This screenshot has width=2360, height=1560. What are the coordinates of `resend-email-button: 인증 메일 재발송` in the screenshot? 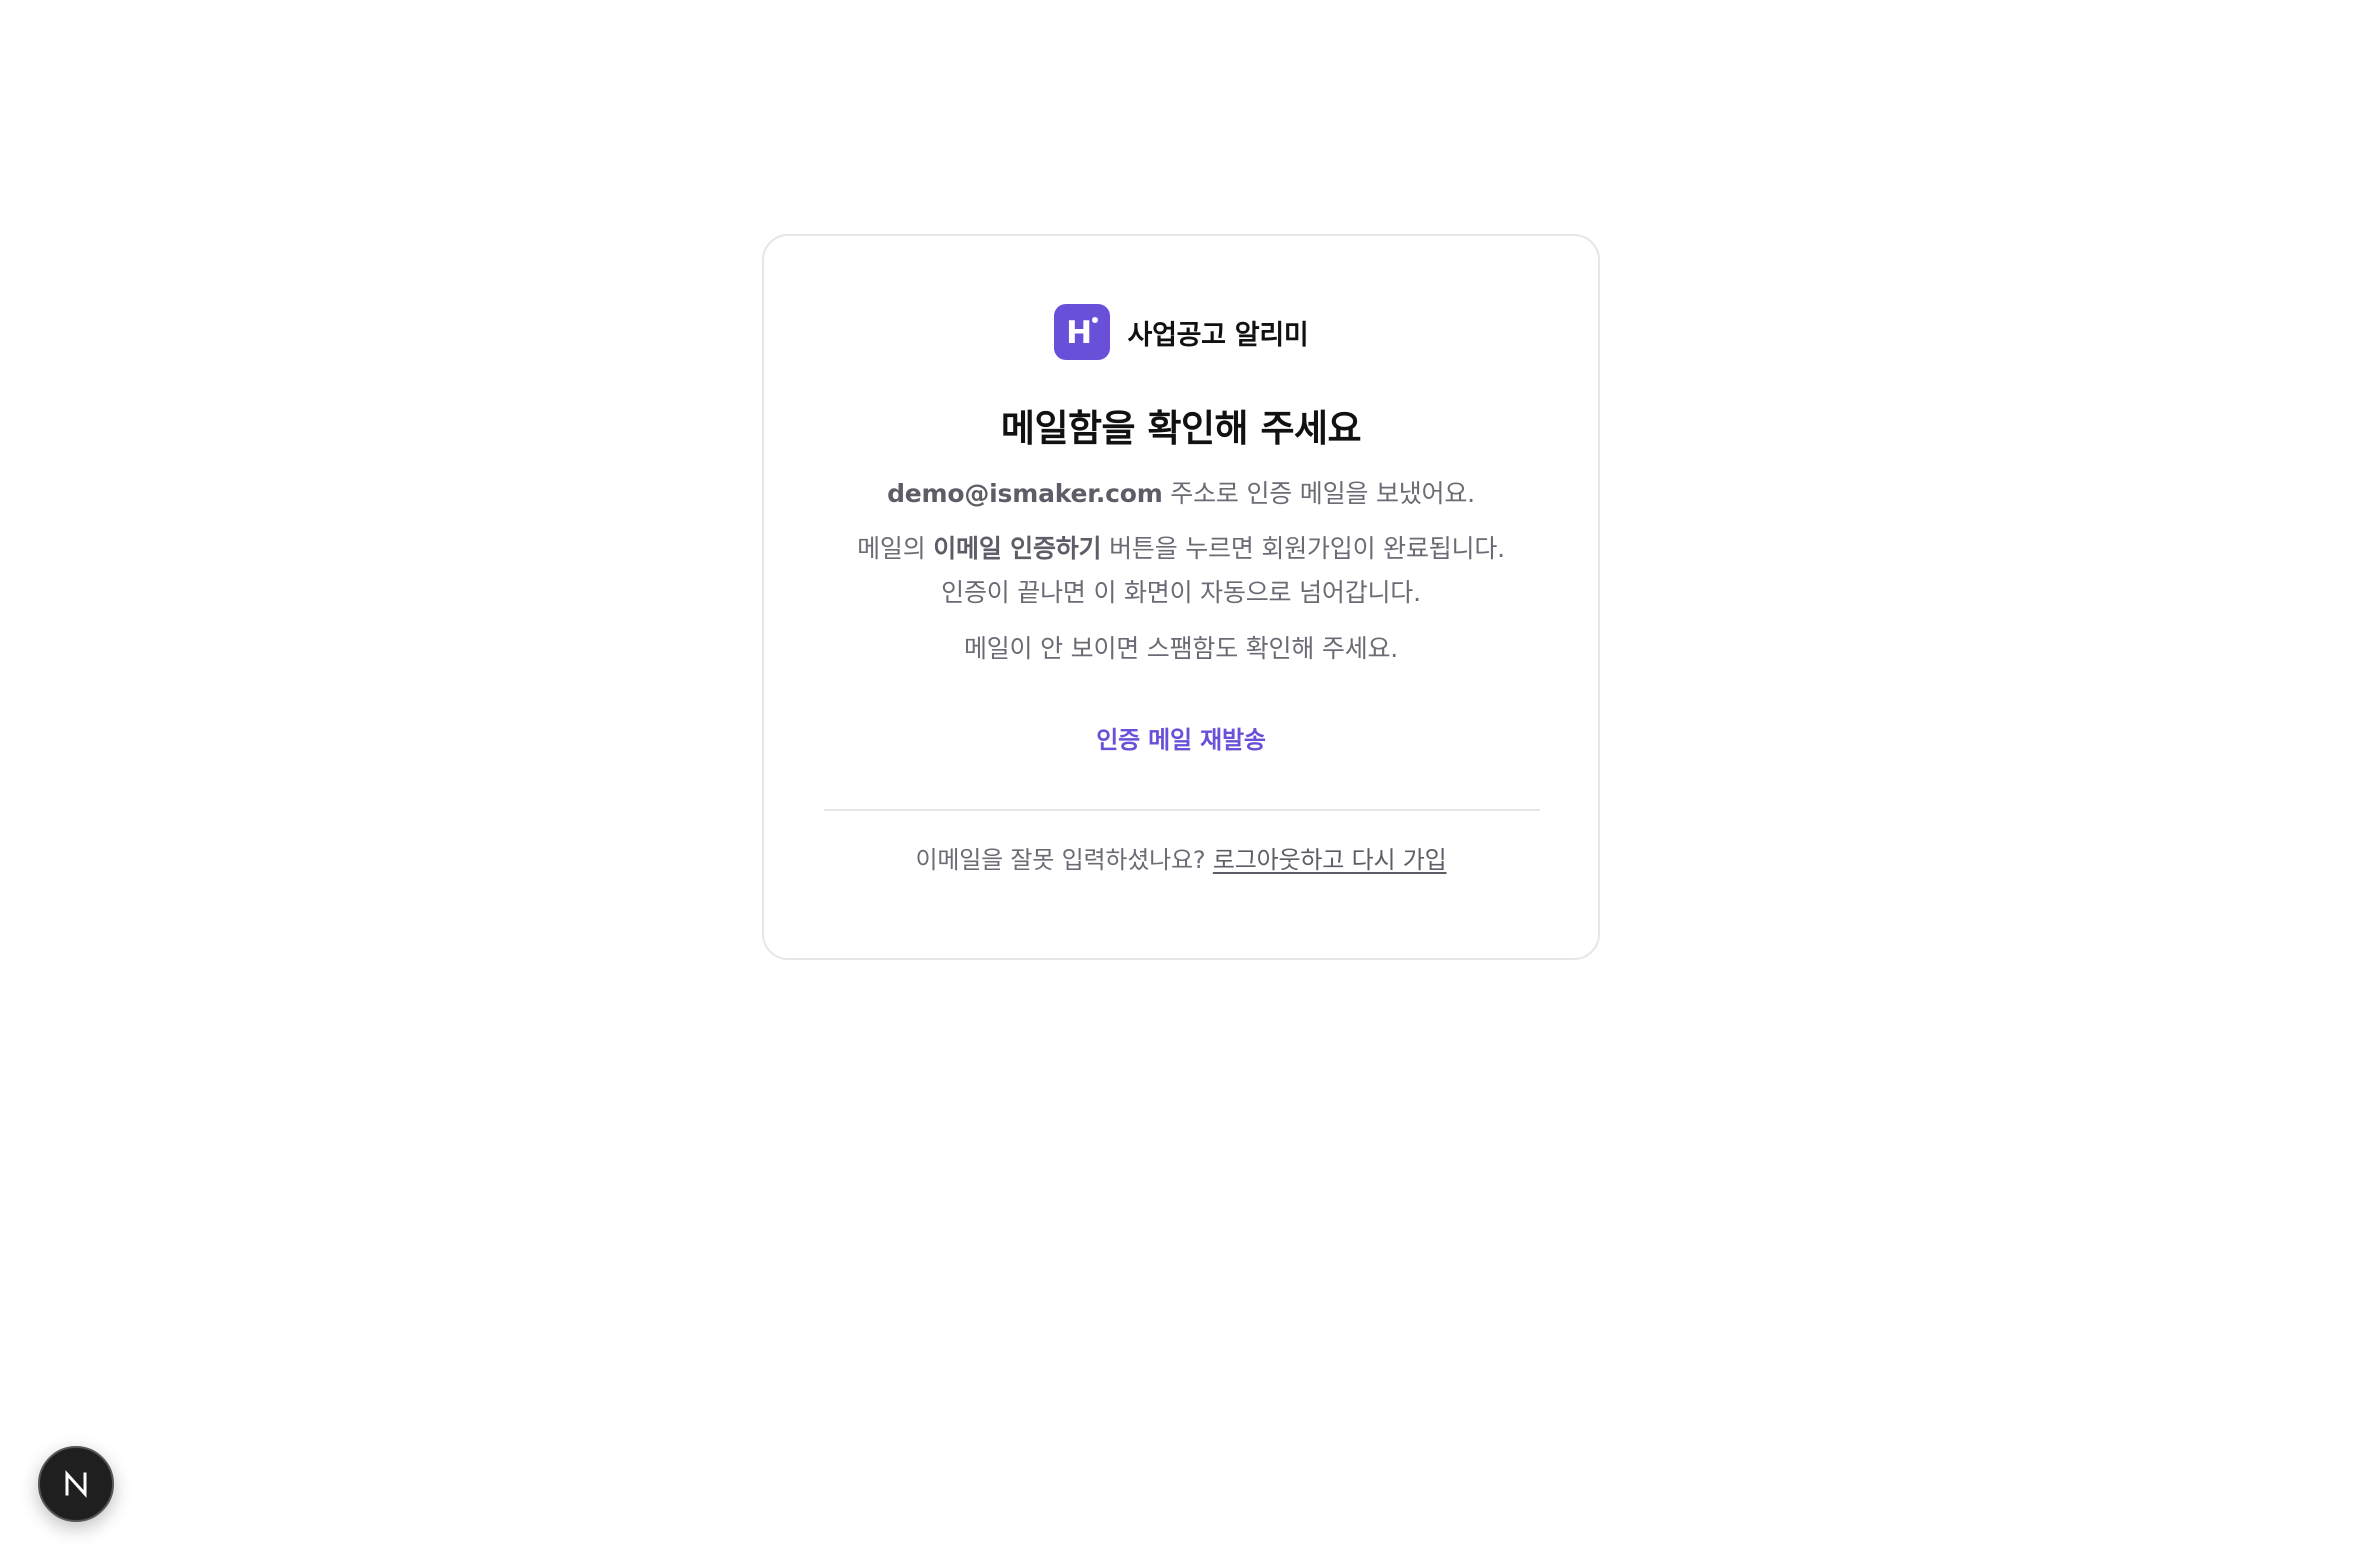 It's located at (1181, 737).